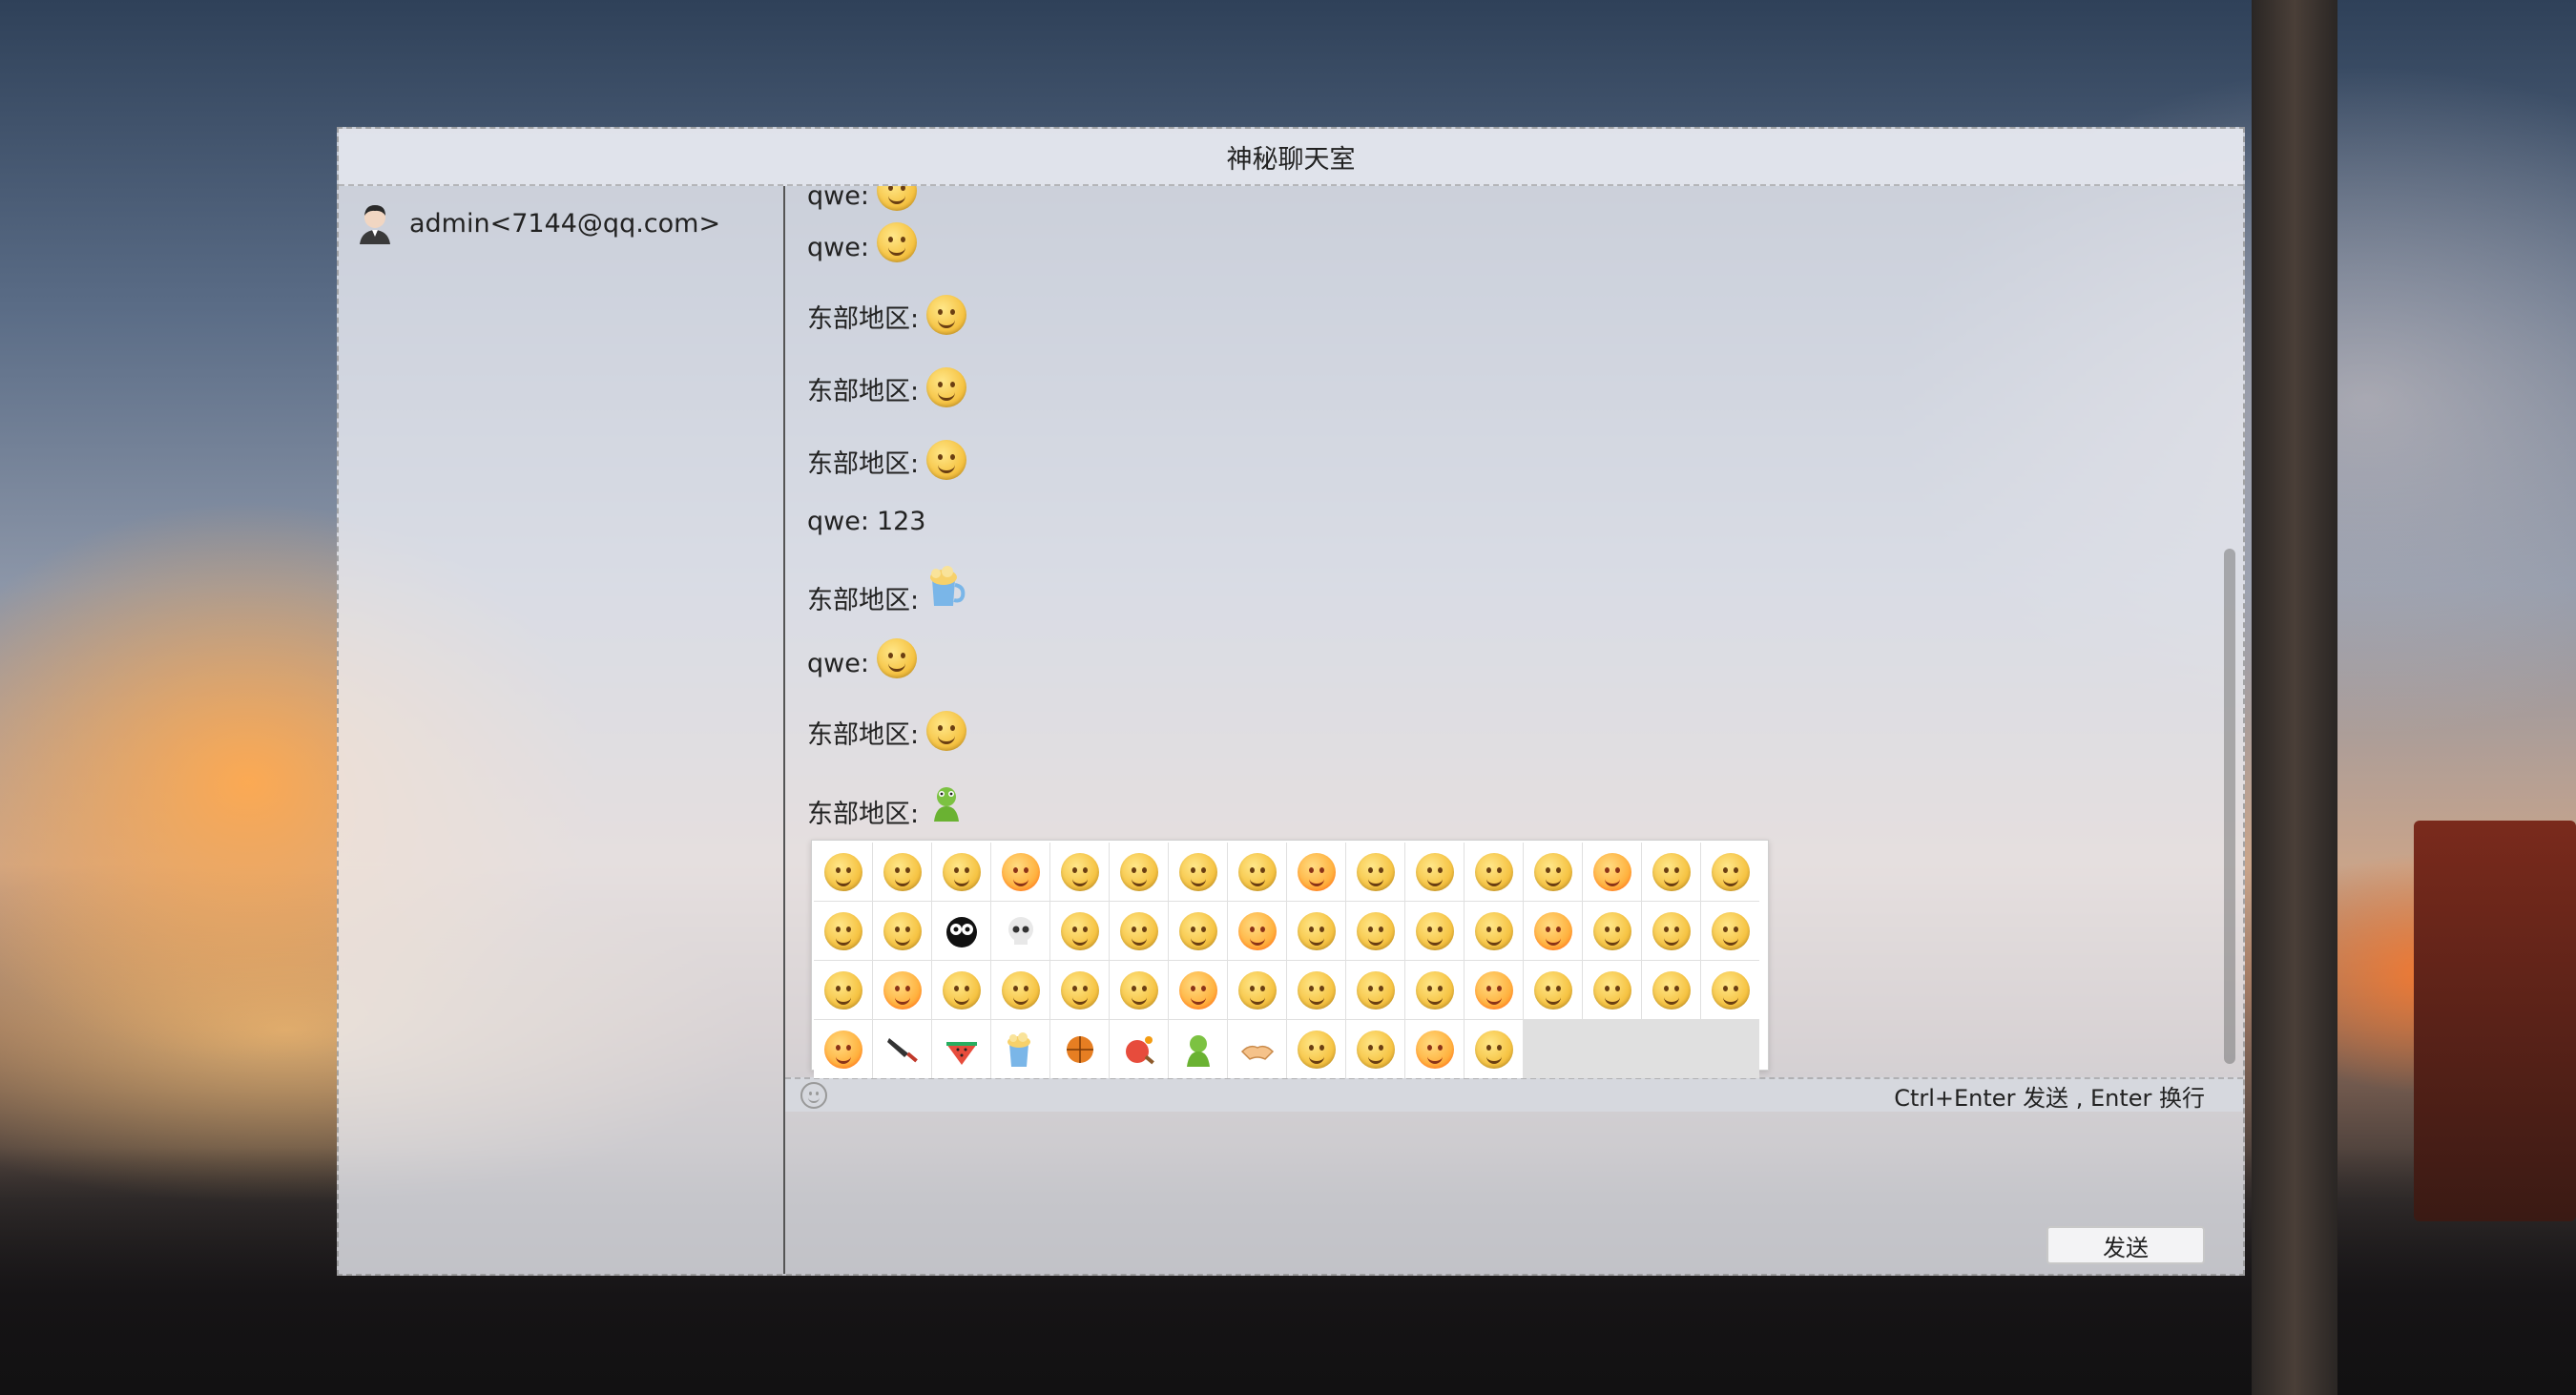 The image size is (2576, 1395). I want to click on input-toolbar: Ctrl+Enter 发送 , Enter 换行, so click(1514, 1095).